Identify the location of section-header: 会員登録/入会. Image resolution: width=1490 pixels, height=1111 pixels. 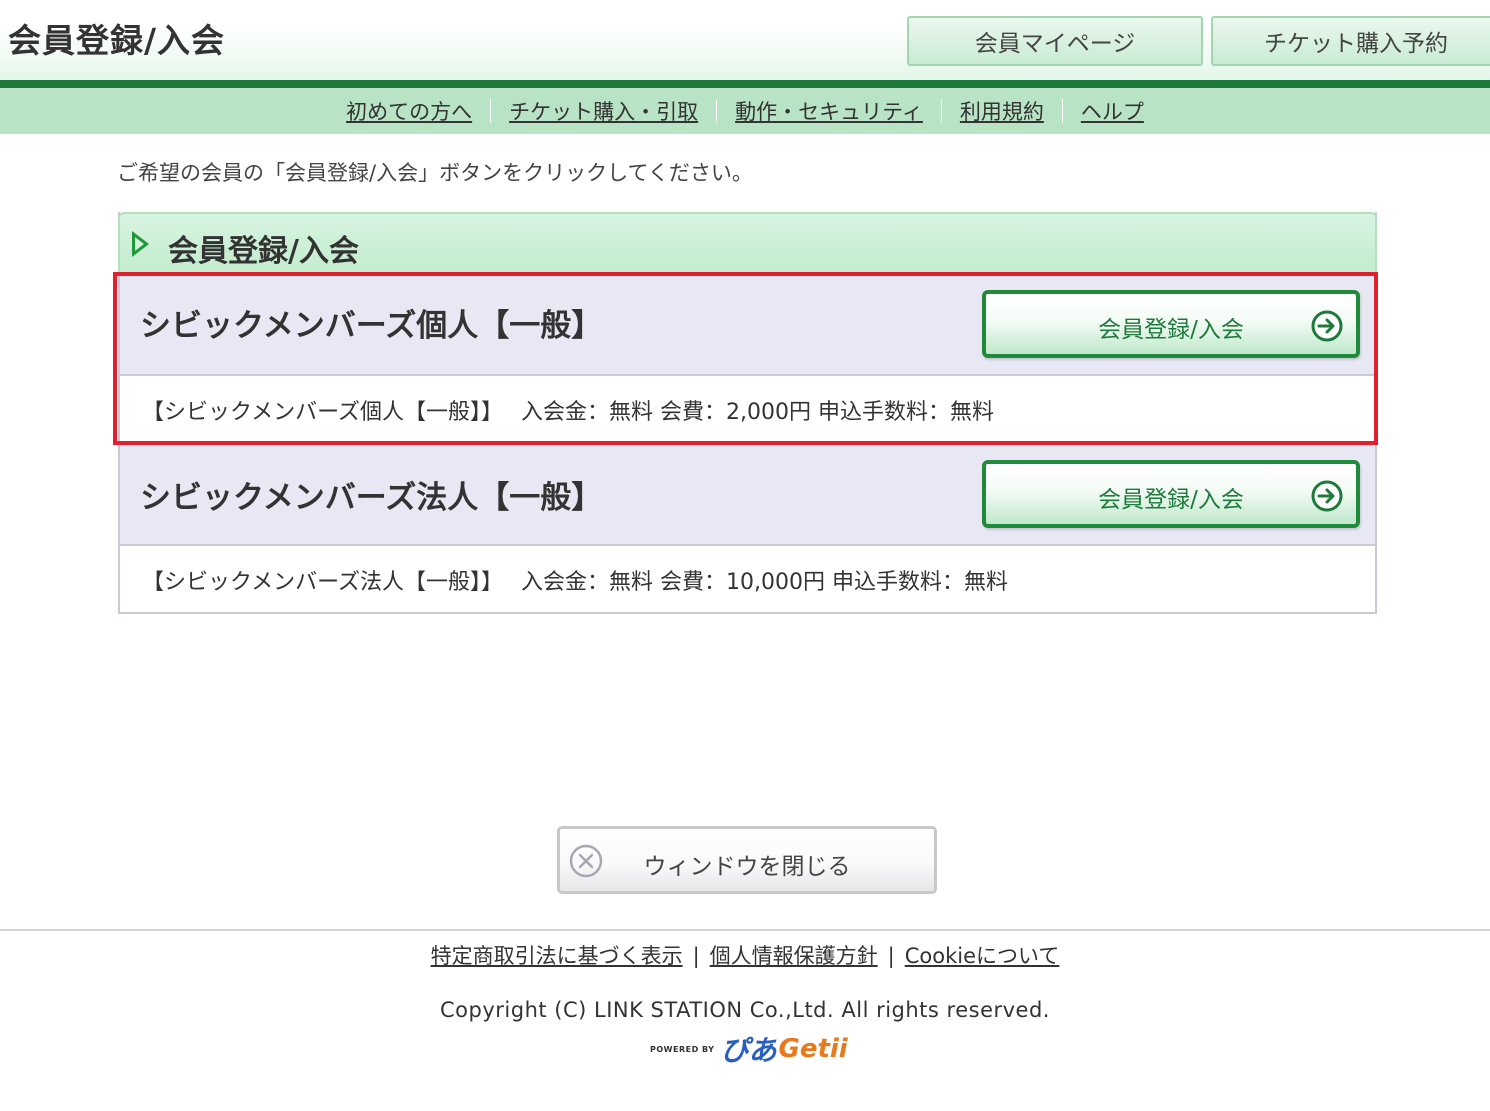
(747, 242).